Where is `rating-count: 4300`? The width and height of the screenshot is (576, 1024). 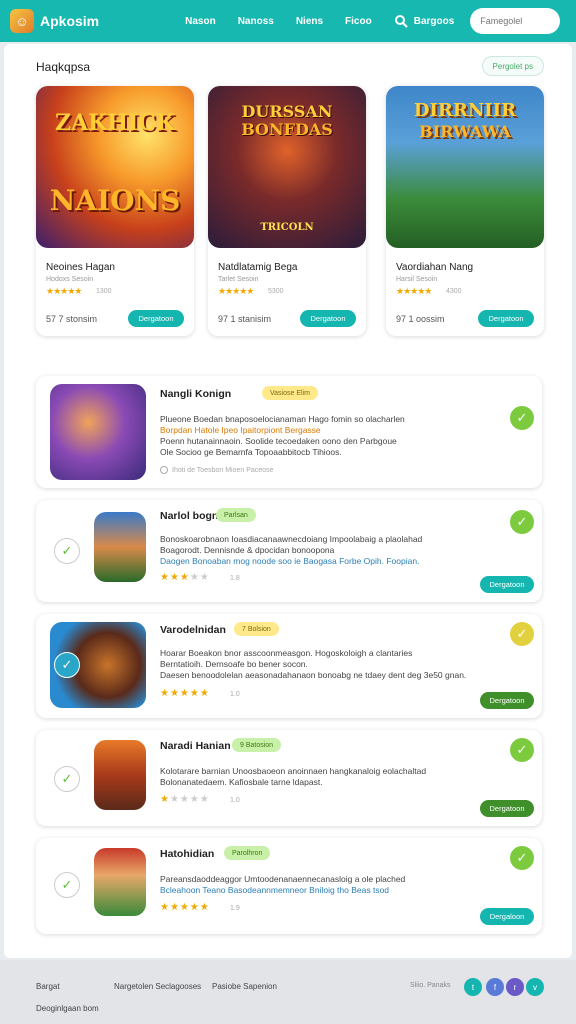
rating-count: 4300 is located at coordinates (454, 291).